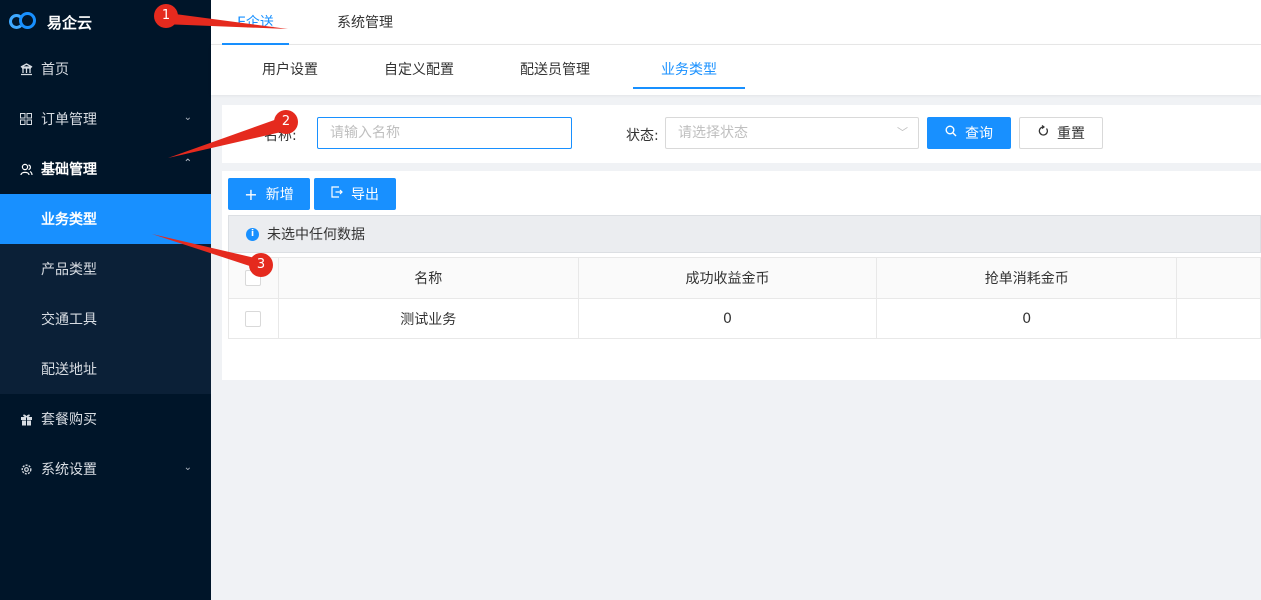  What do you see at coordinates (1218, 278) in the screenshot?
I see `column-header-more` at bounding box center [1218, 278].